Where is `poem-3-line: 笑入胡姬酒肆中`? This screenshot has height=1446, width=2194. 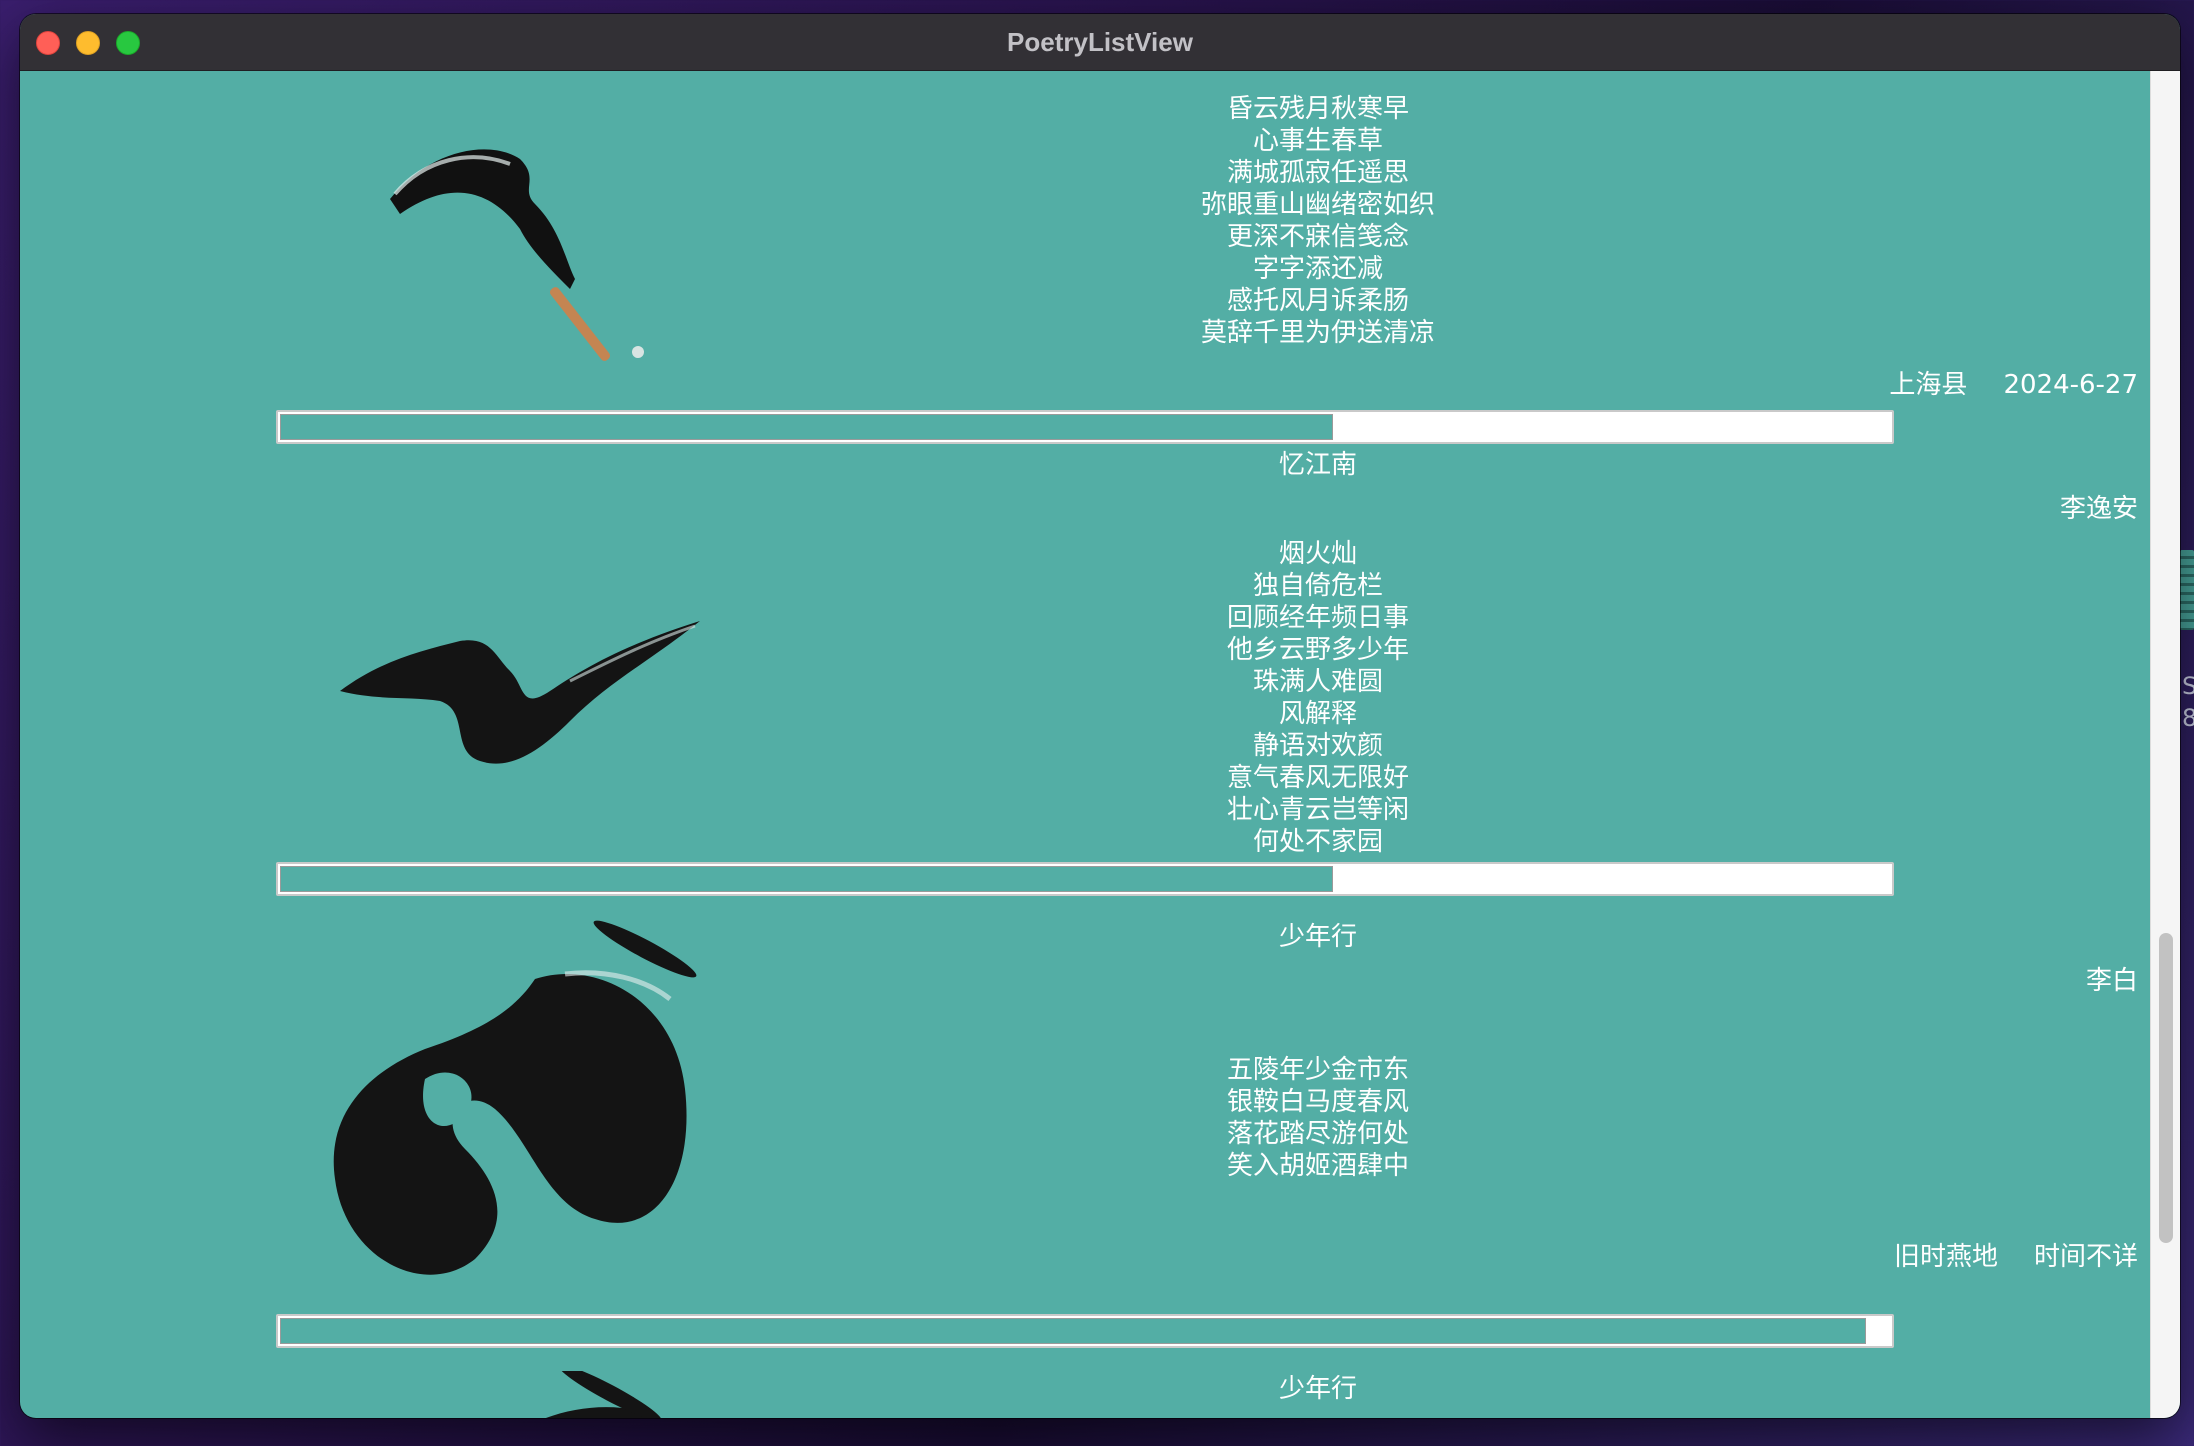 poem-3-line: 笑入胡姬酒肆中 is located at coordinates (1317, 1166).